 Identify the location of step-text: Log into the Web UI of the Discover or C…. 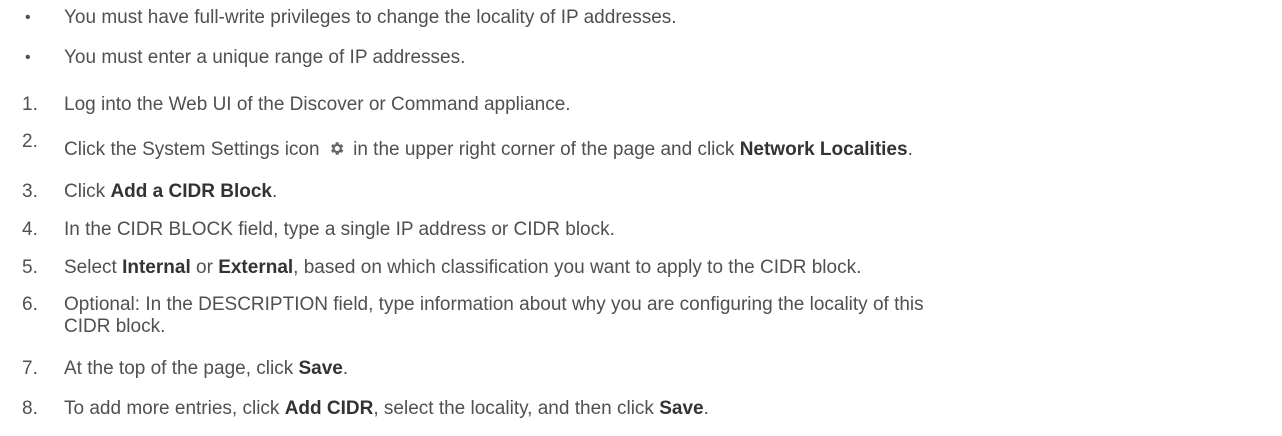
(317, 104).